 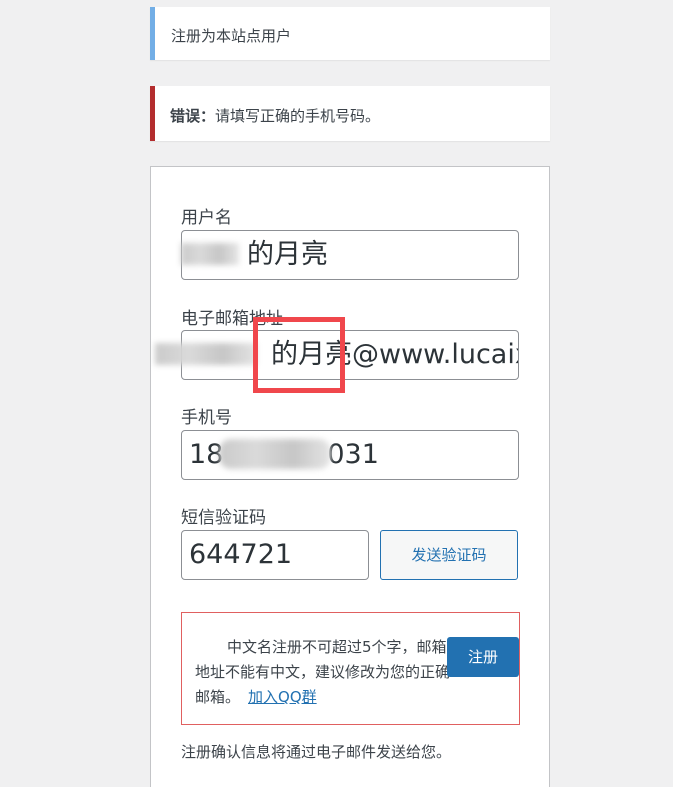 I want to click on error-message: 请填写正确的手机号码。, so click(x=298, y=116).